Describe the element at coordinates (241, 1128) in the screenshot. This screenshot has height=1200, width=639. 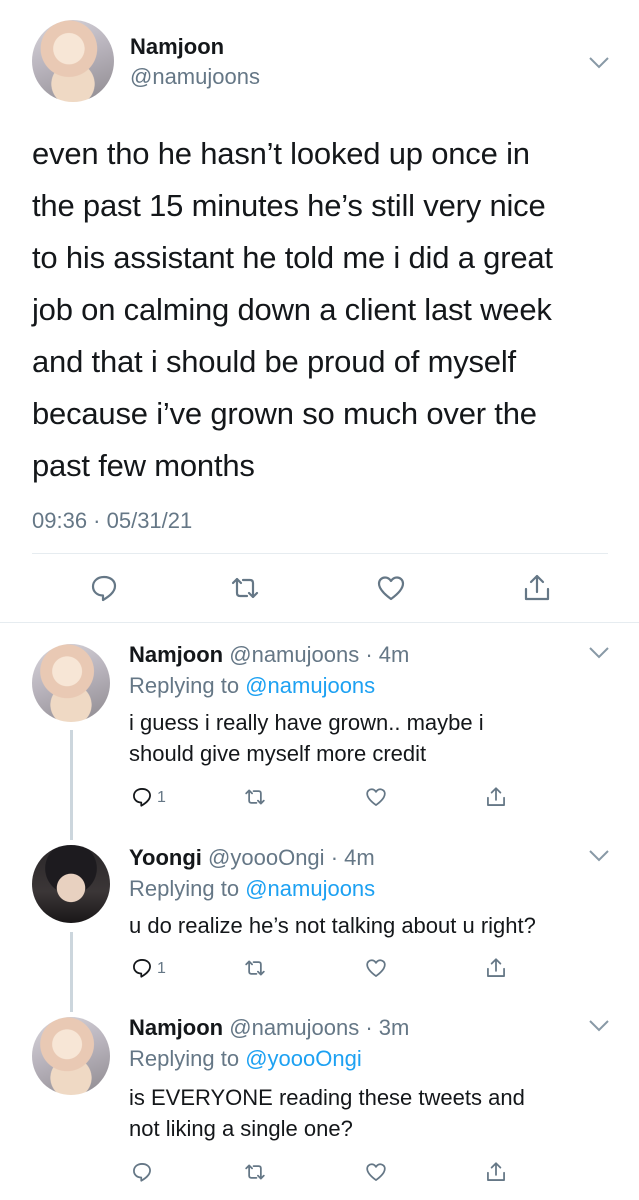
I see `reply-text-line: not liking a single one?` at that location.